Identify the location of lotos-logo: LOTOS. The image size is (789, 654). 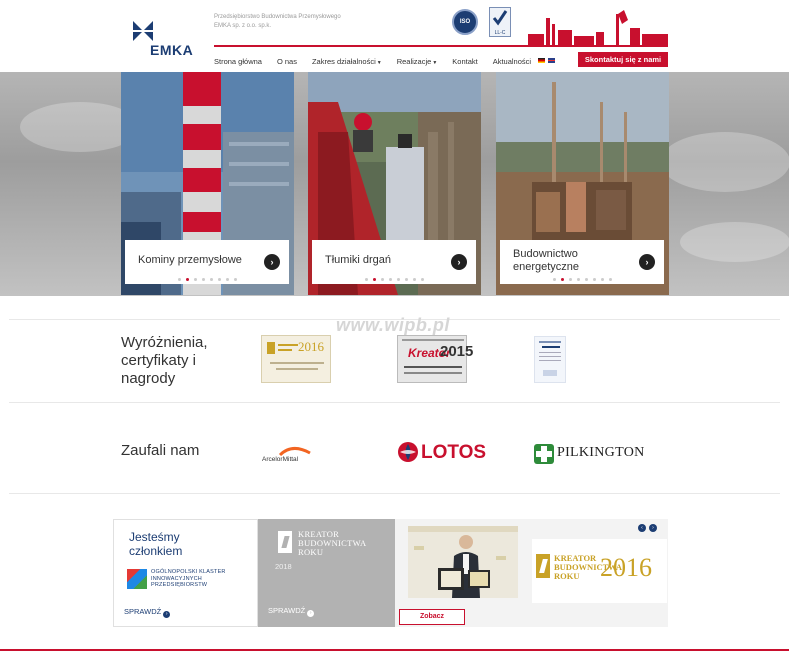
(441, 452).